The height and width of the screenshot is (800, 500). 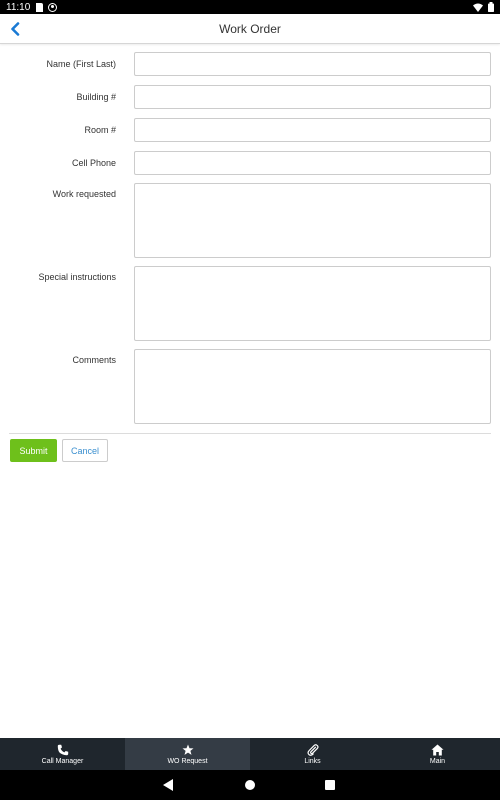 I want to click on battery-icon, so click(x=491, y=7).